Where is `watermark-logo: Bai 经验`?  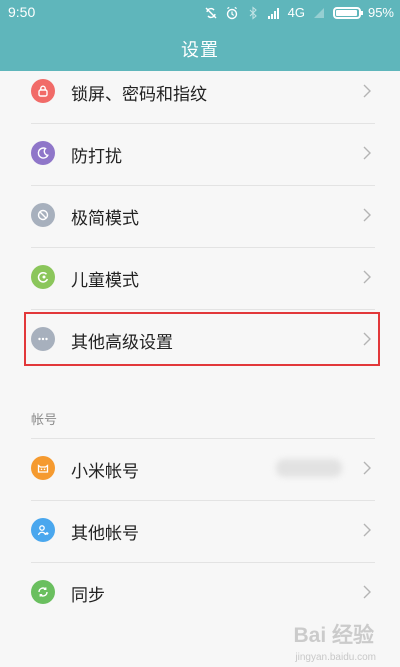 watermark-logo: Bai 经验 is located at coordinates (333, 634).